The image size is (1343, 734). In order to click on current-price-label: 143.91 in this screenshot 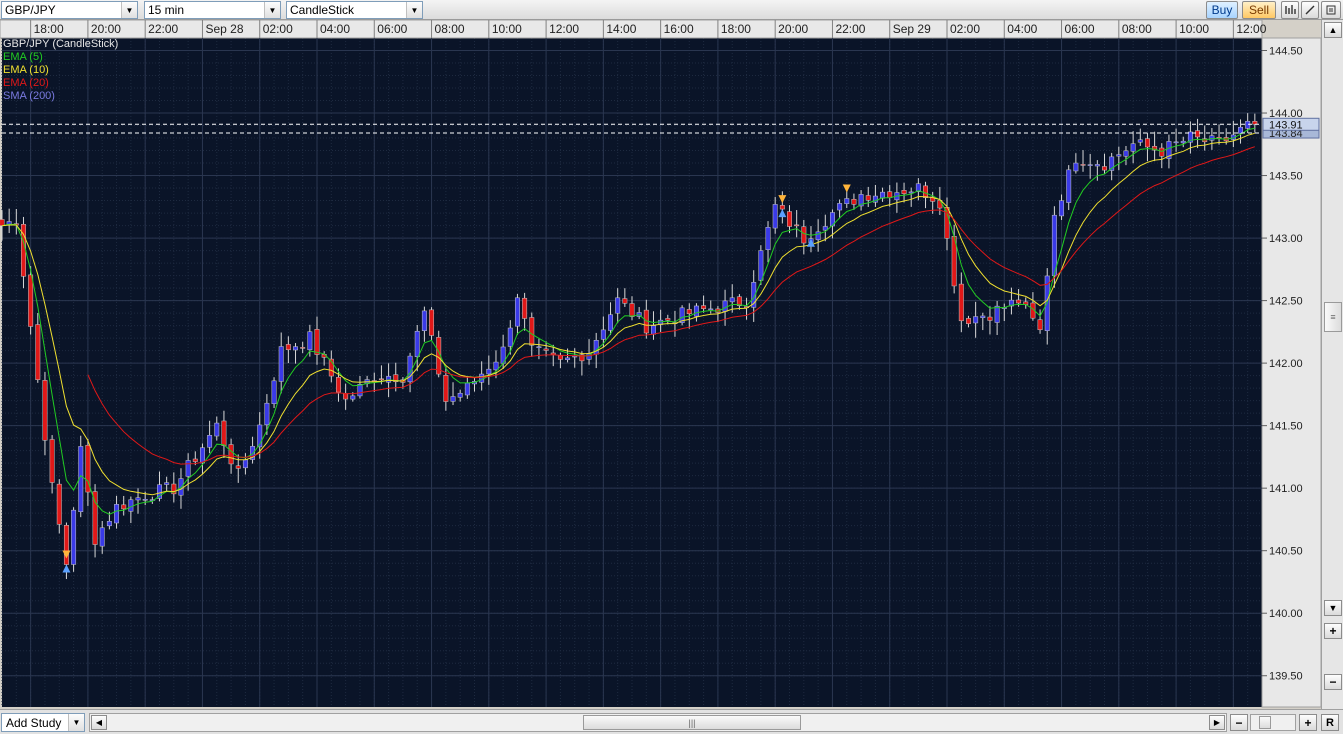, I will do `click(1286, 125)`.